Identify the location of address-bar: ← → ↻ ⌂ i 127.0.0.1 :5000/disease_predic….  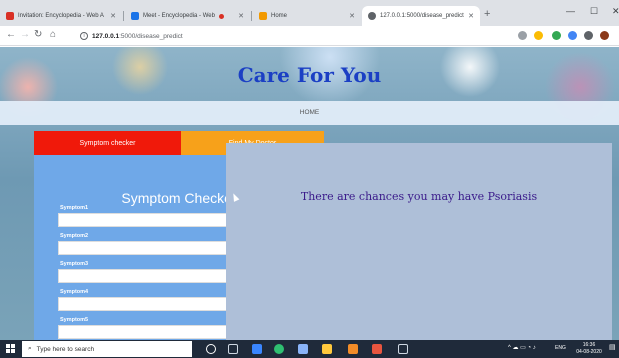
(309, 36).